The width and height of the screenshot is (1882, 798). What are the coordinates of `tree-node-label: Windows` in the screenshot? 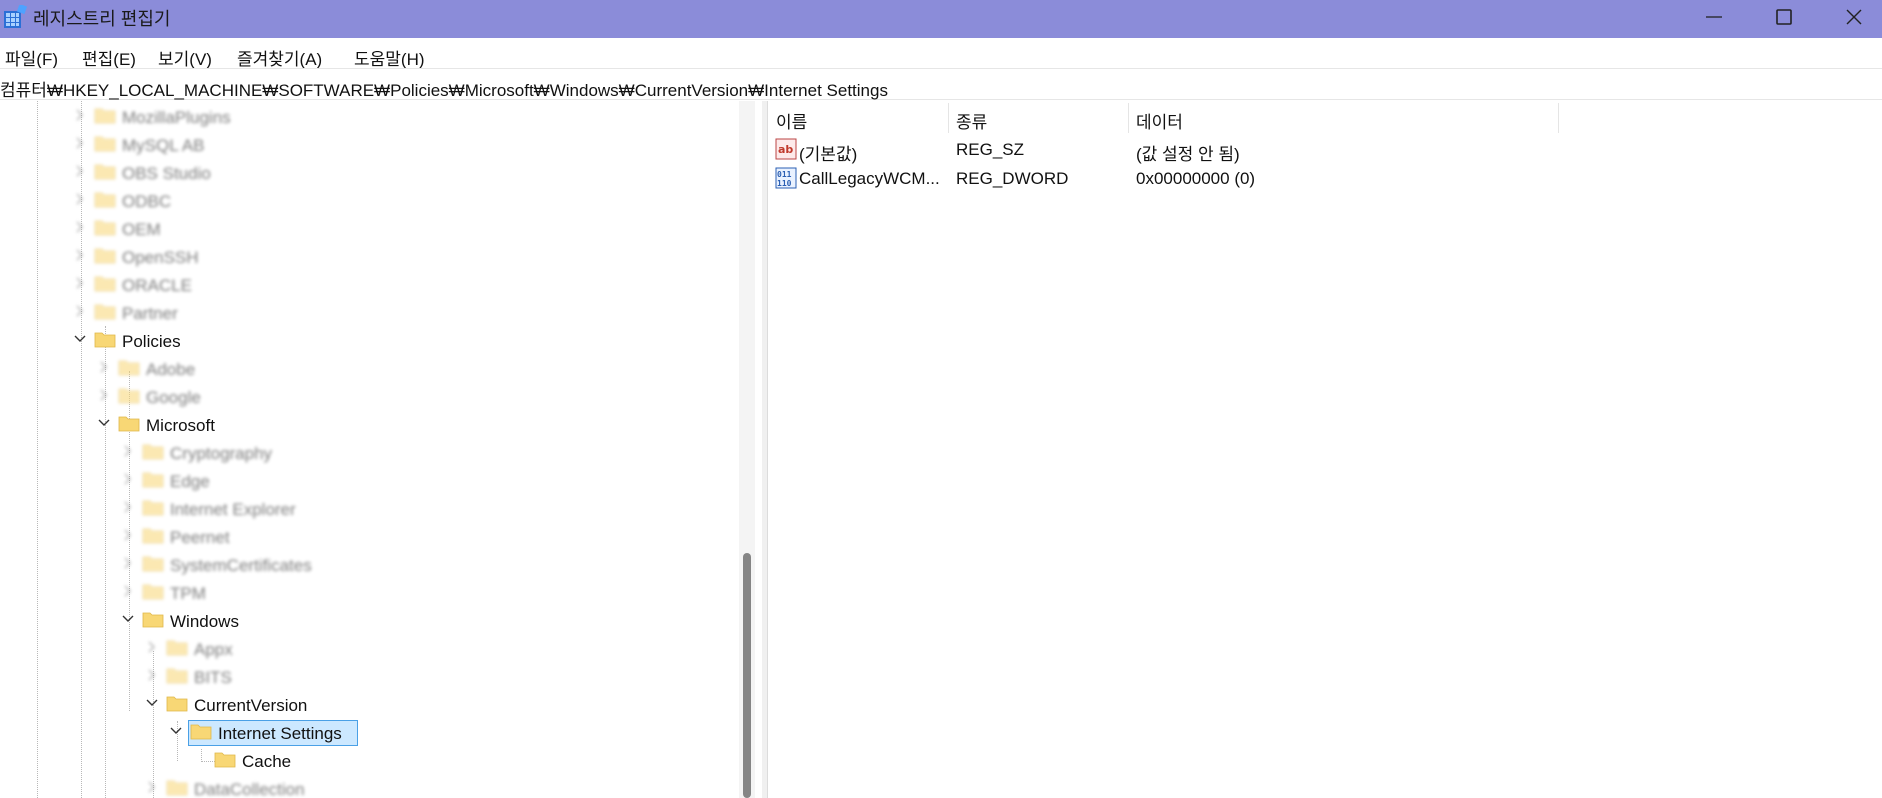 It's located at (204, 621).